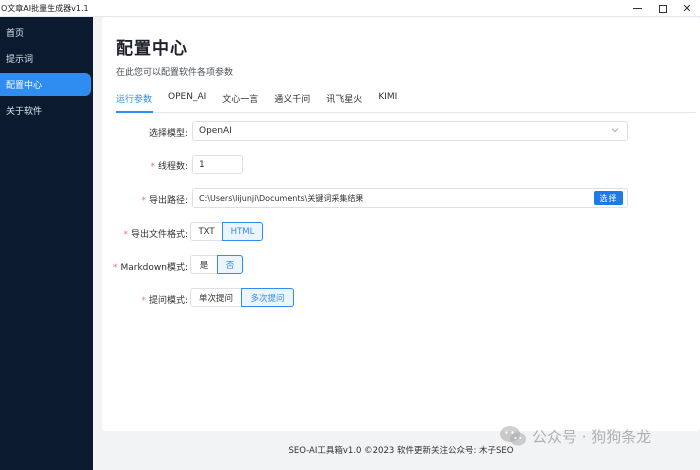 The height and width of the screenshot is (470, 700). What do you see at coordinates (513, 436) in the screenshot?
I see `wechat-icon` at bounding box center [513, 436].